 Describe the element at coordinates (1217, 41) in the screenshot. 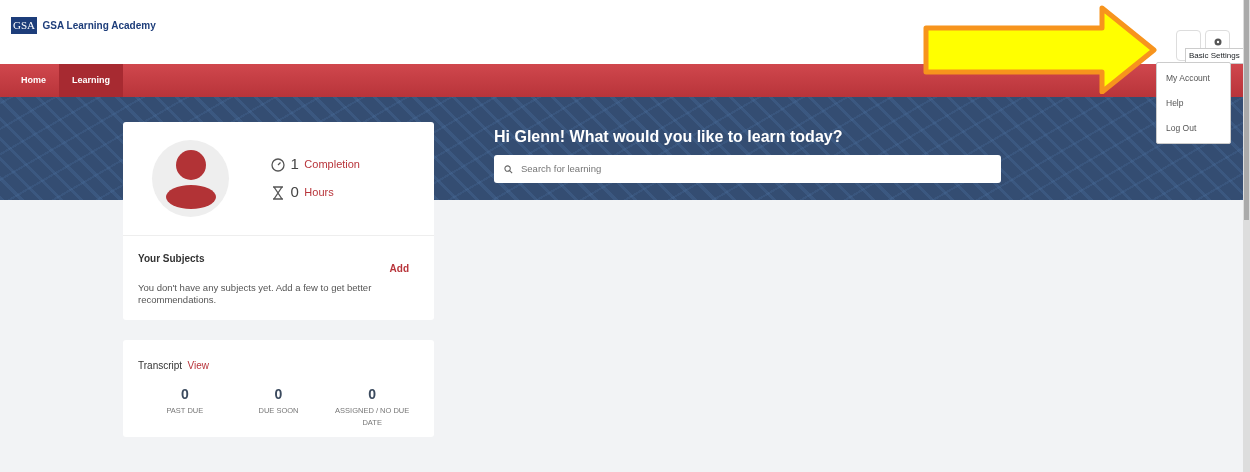

I see `settings-icon` at that location.